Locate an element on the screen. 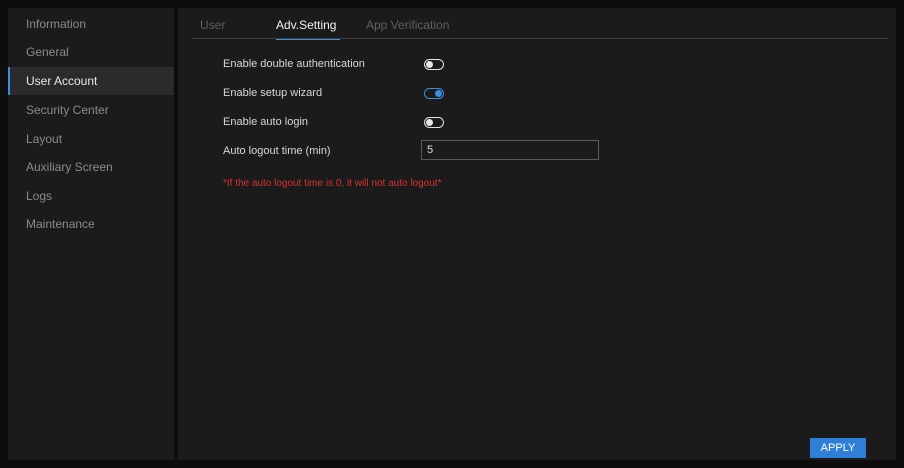  tabs-divider is located at coordinates (540, 38).